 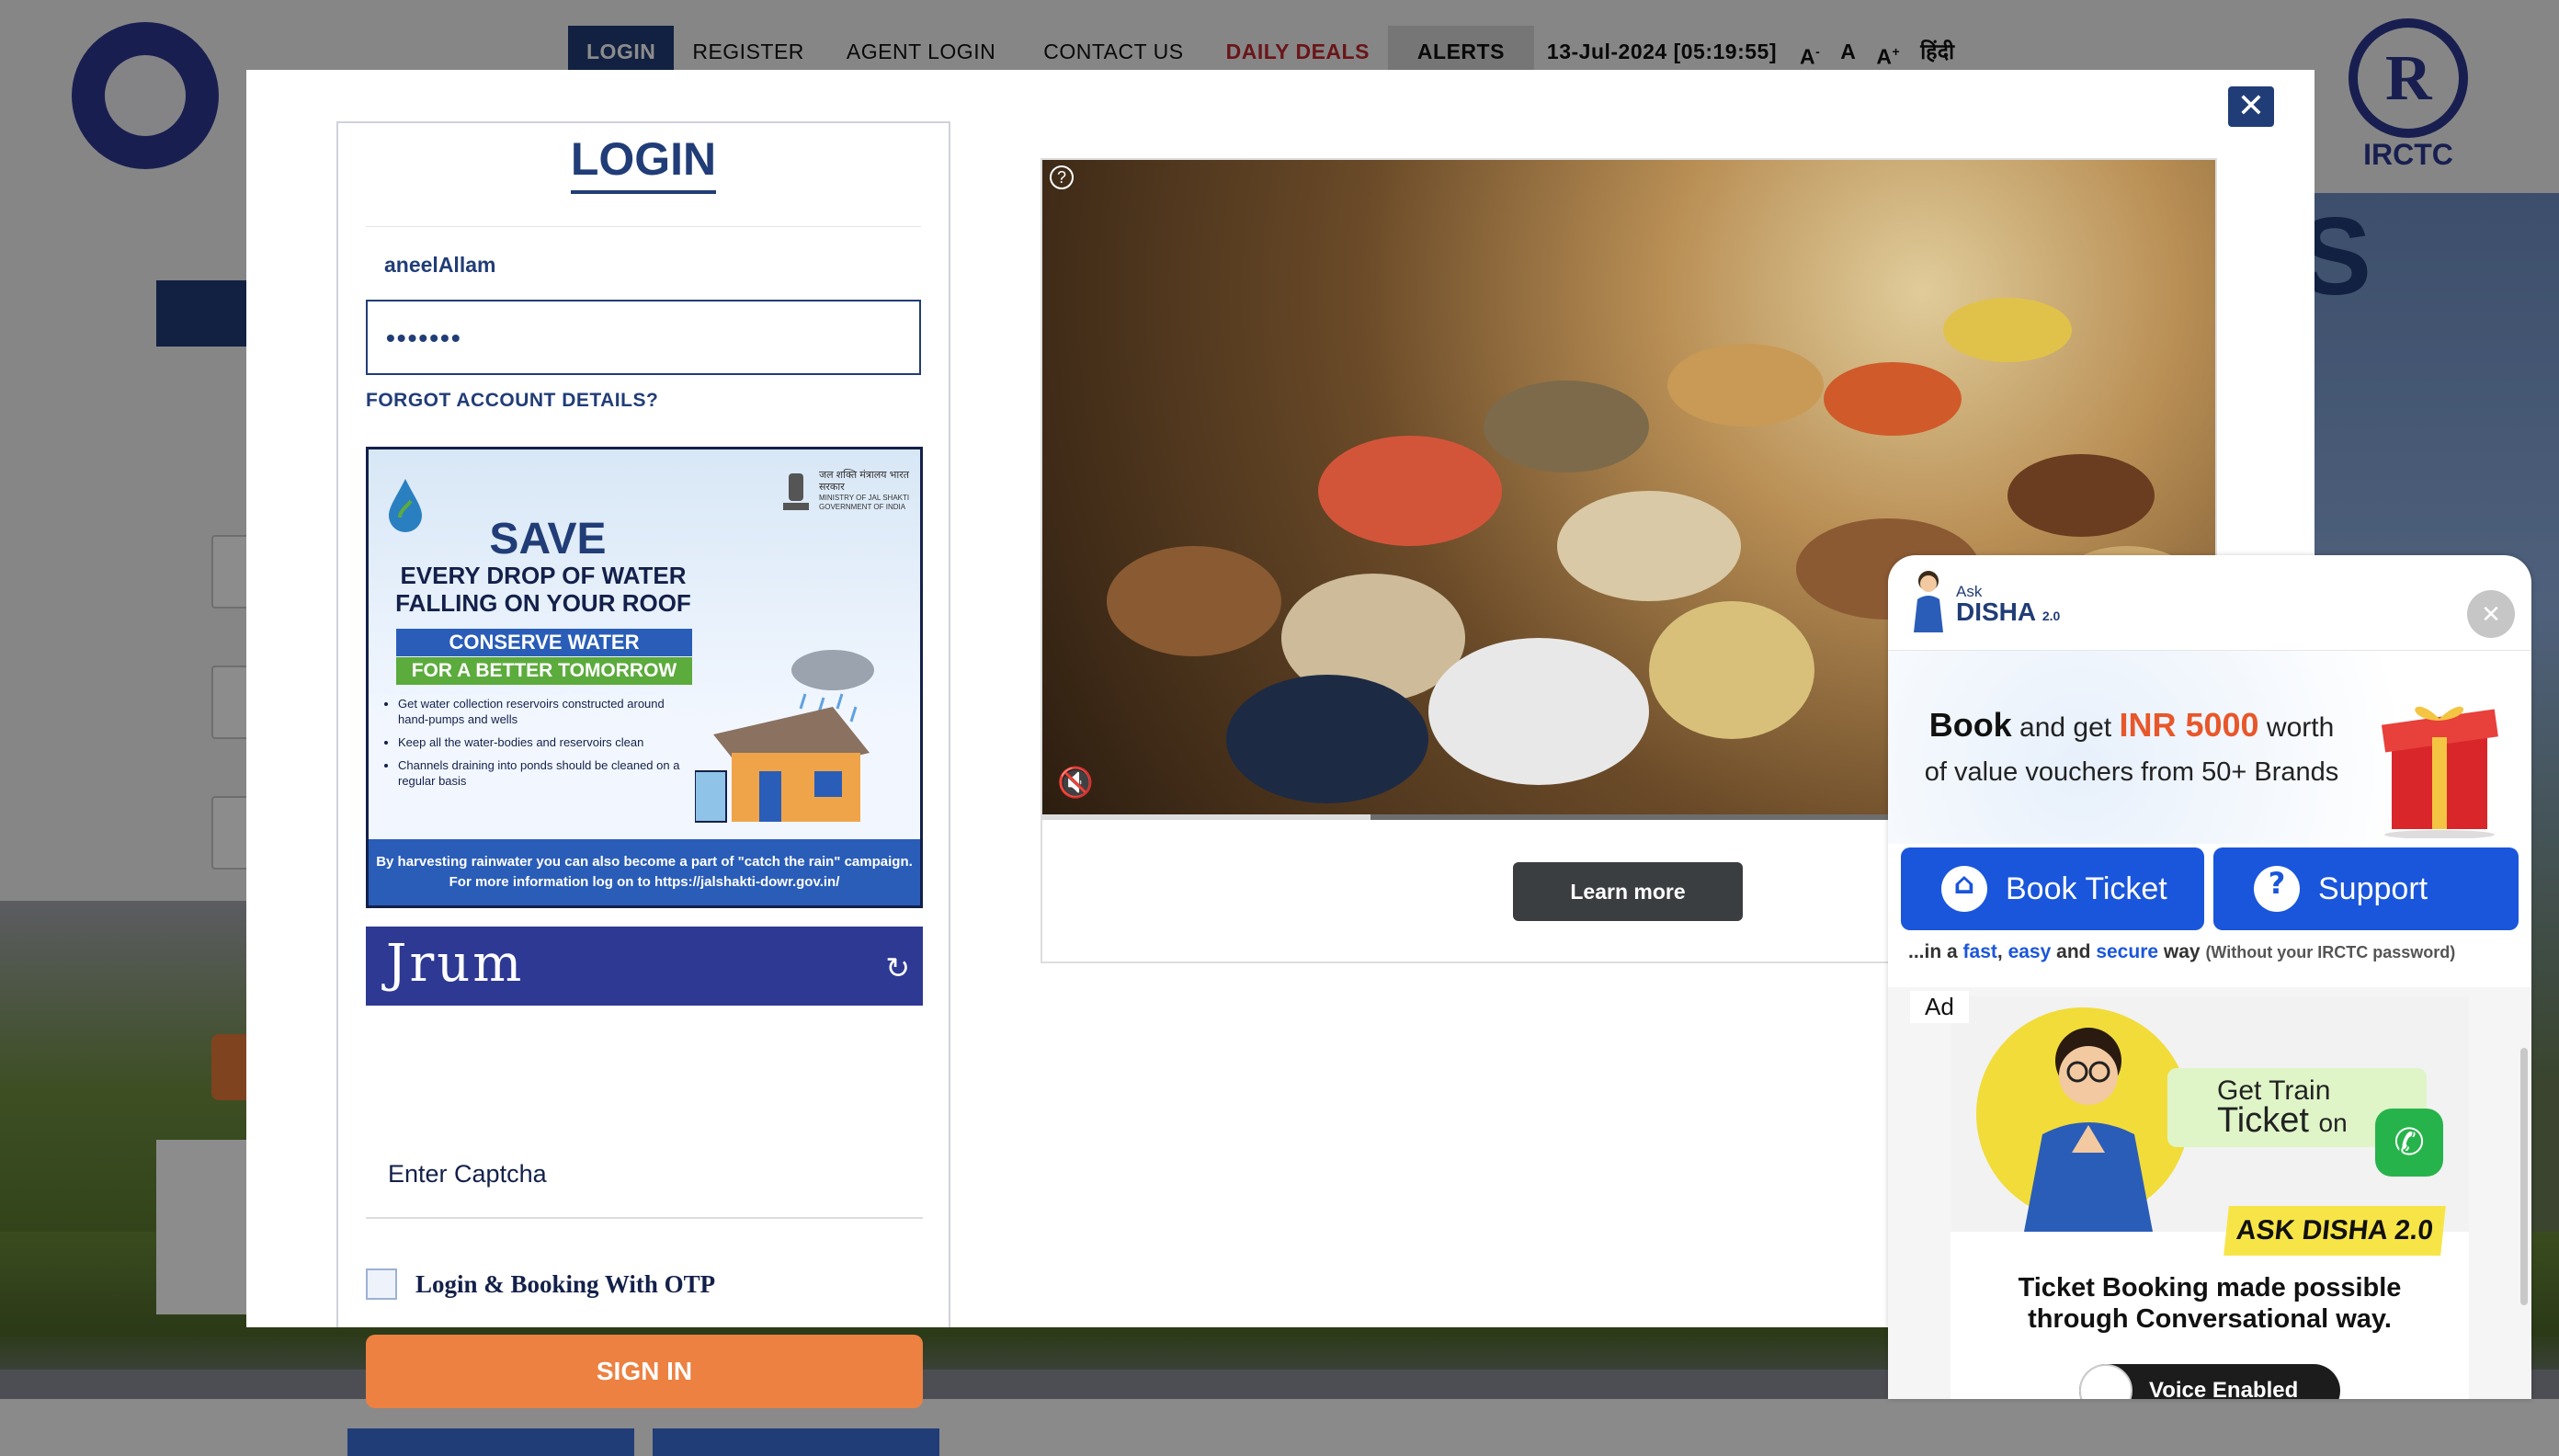 I want to click on password-input: •••••••, so click(x=643, y=337).